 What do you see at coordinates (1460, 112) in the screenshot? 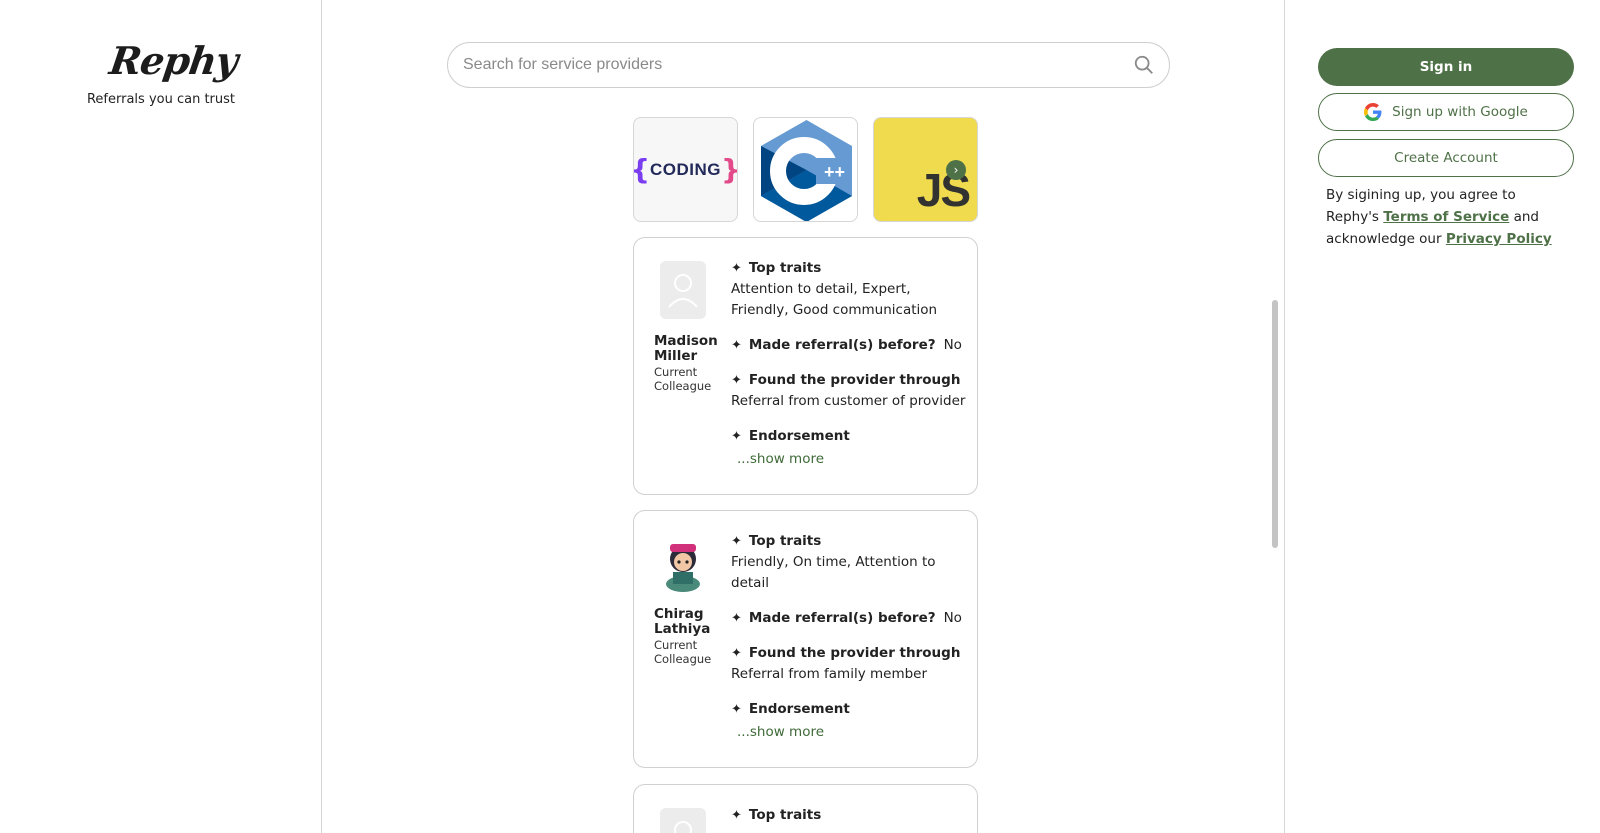
I see `google-signup-label: Sign up with Google` at bounding box center [1460, 112].